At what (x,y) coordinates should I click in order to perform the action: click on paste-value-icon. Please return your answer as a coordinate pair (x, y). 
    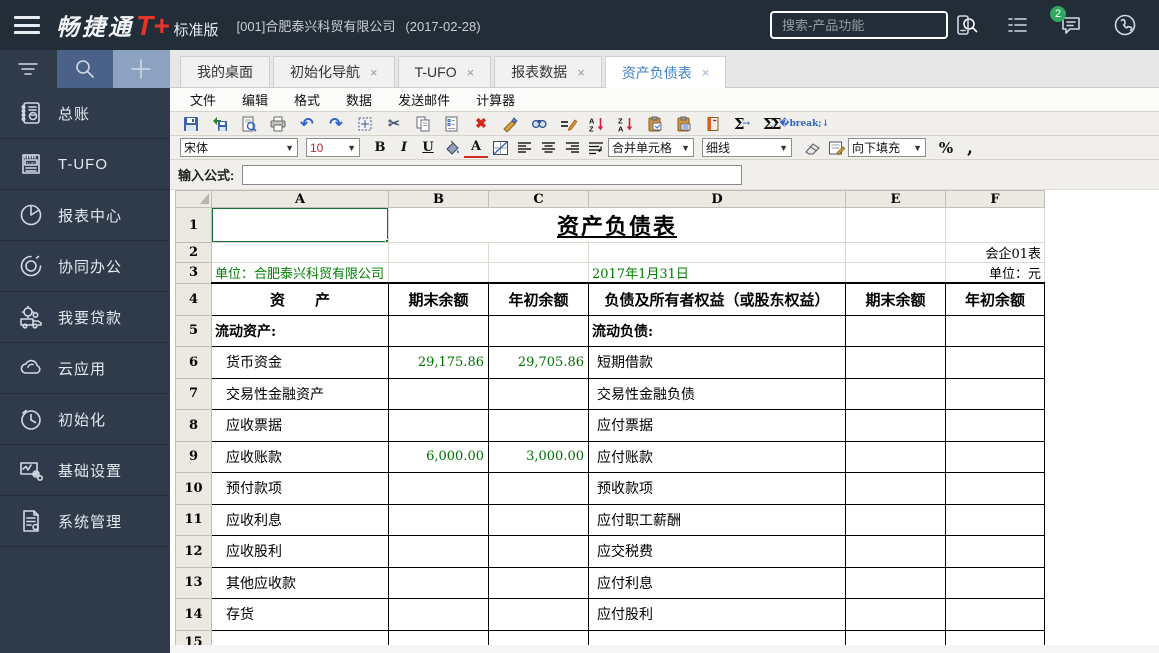
    Looking at the image, I should click on (655, 124).